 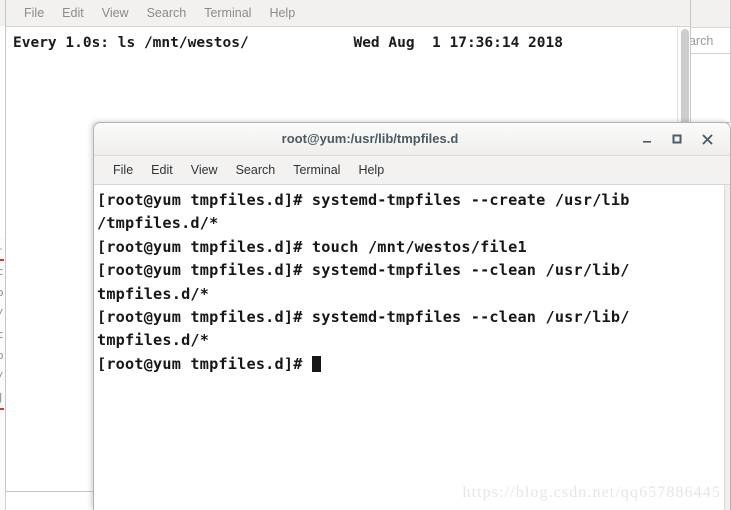 I want to click on close-button, so click(x=707, y=139).